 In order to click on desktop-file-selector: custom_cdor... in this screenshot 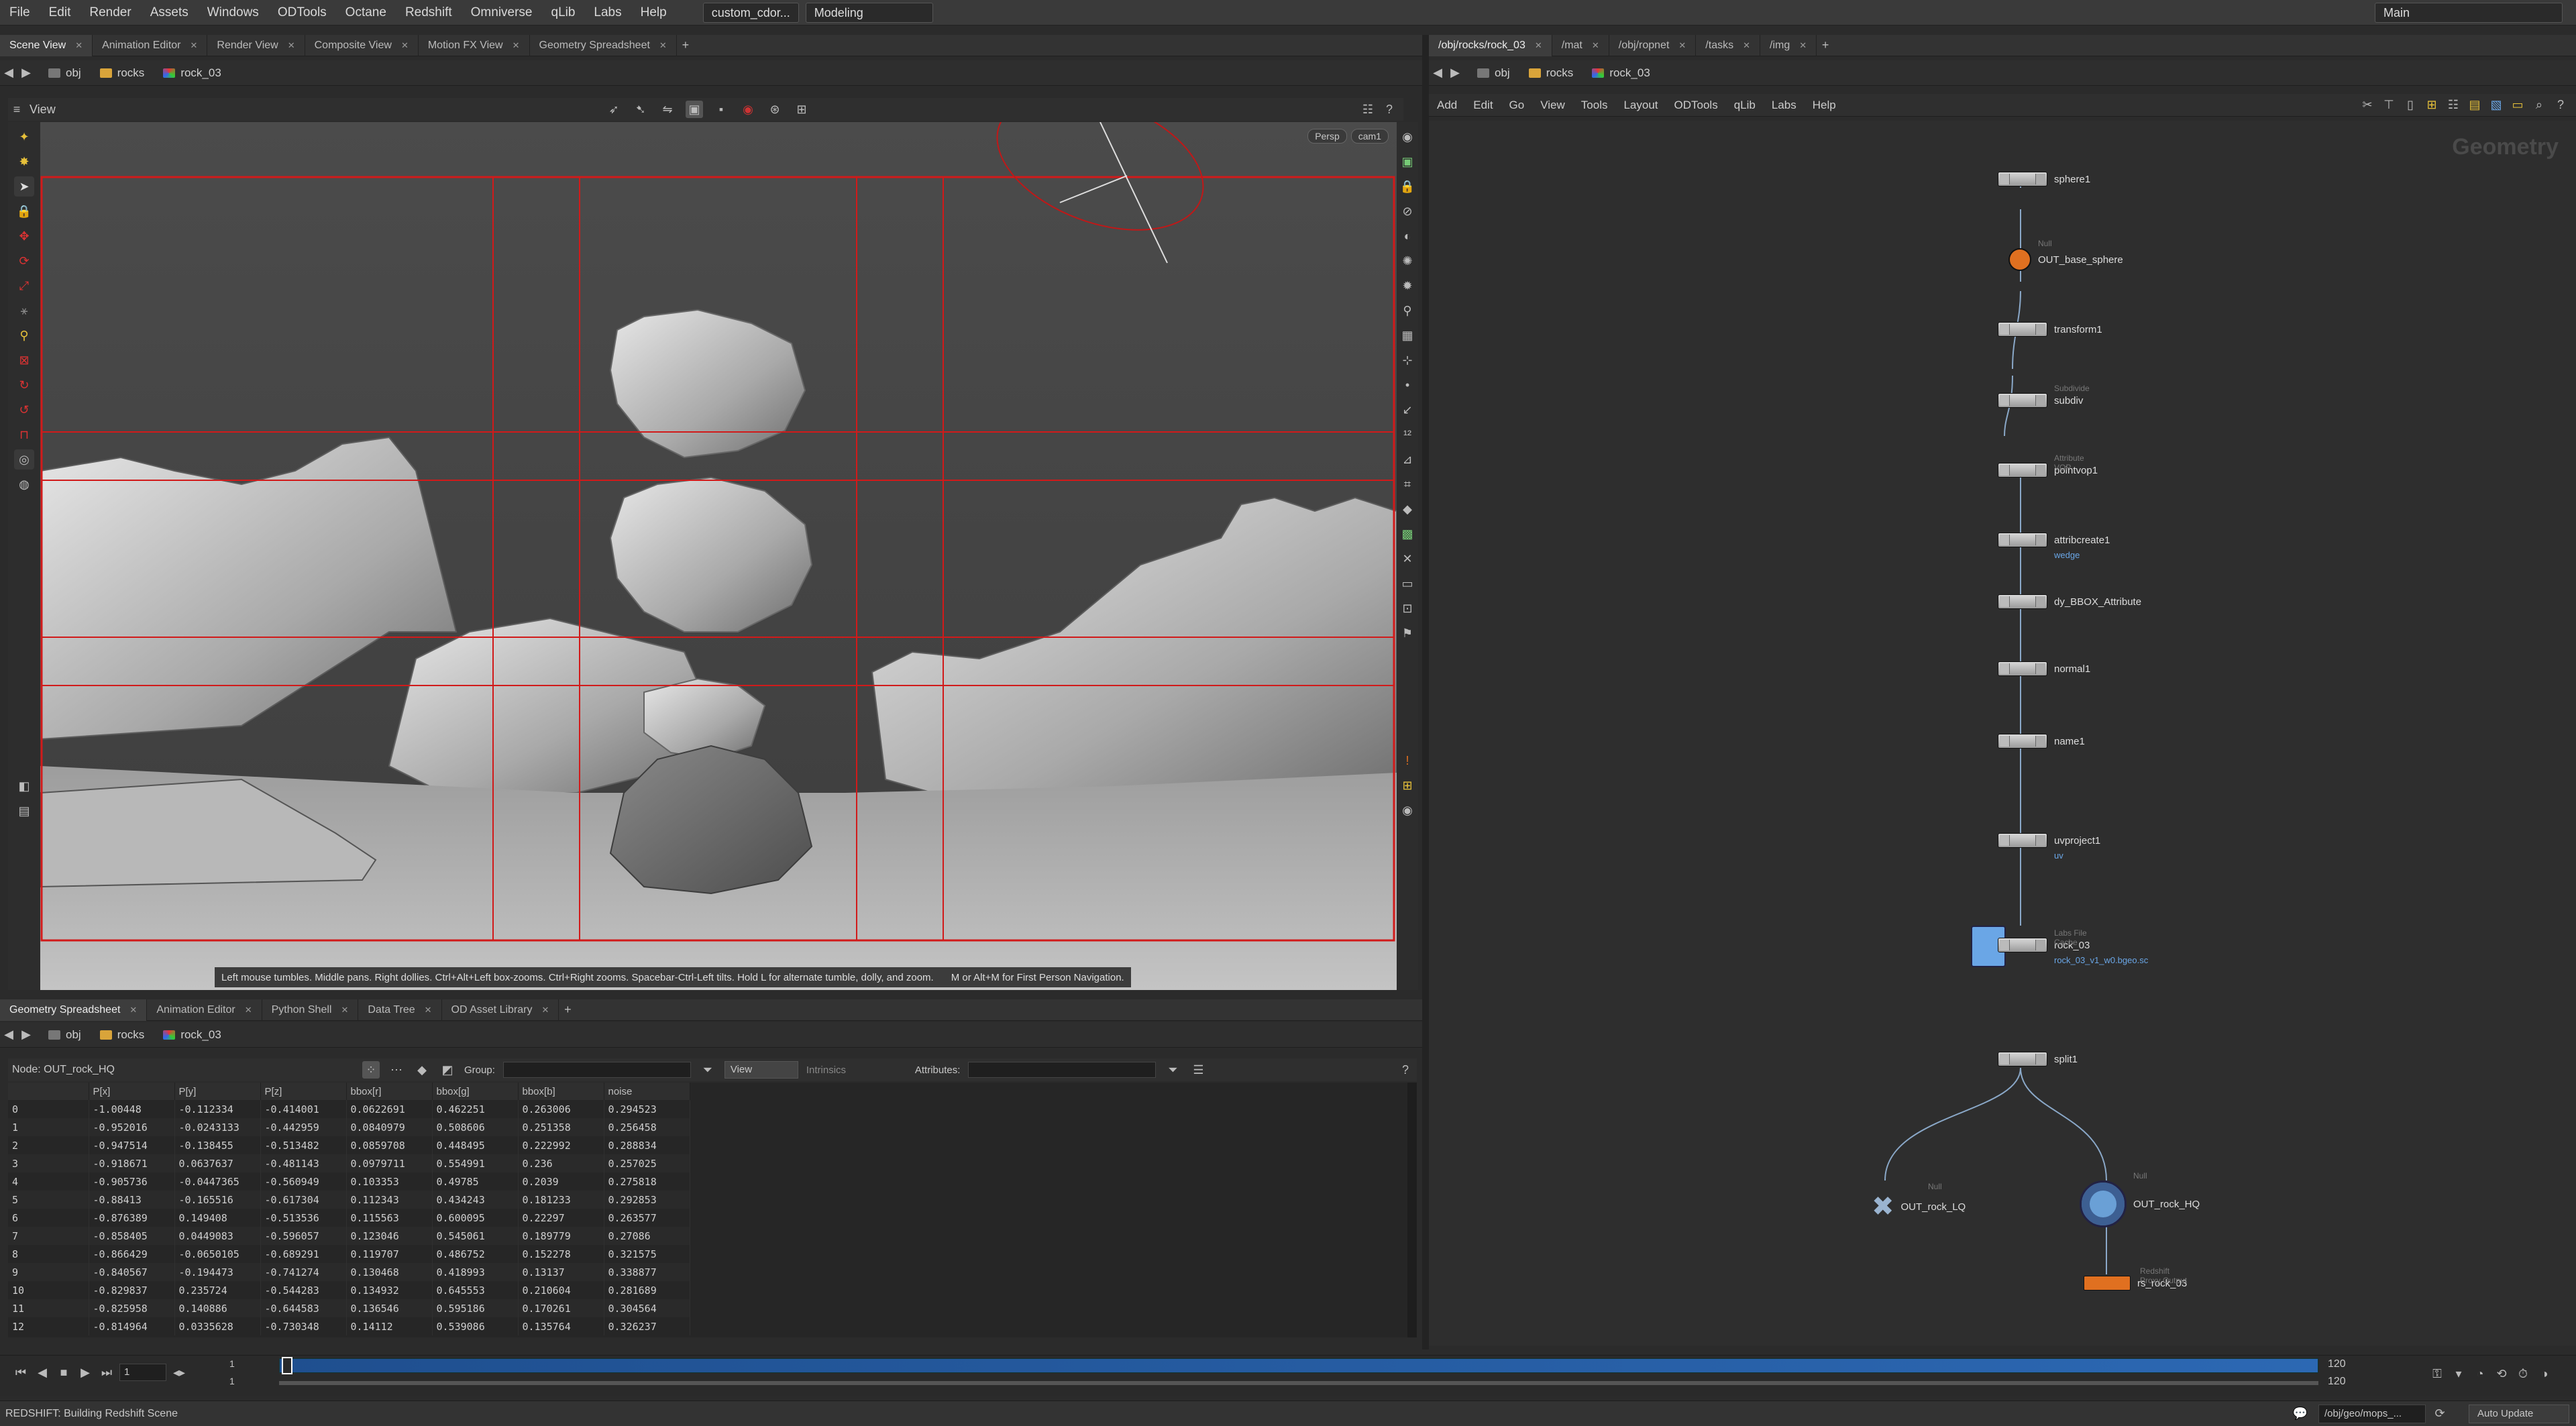, I will do `click(750, 12)`.